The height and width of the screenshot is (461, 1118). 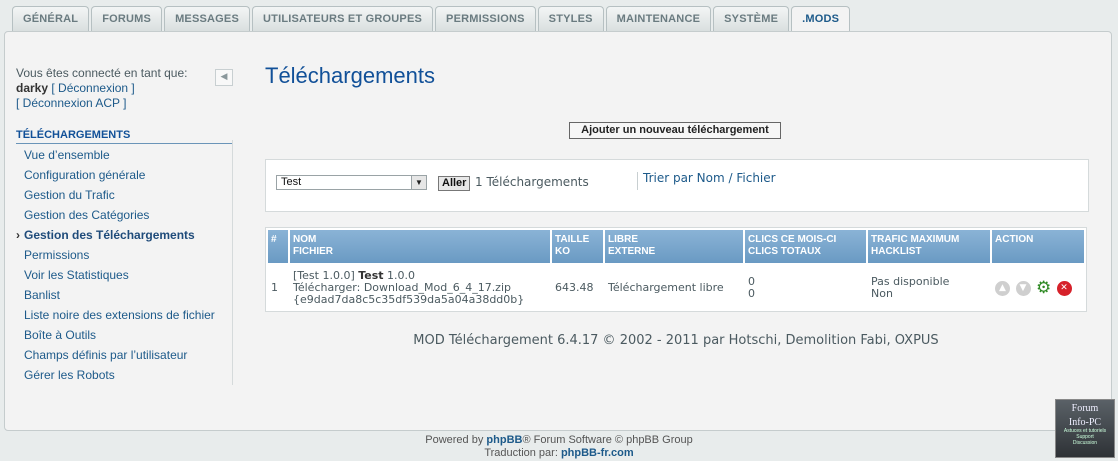 I want to click on download-count: 1 Téléchargements, so click(x=532, y=182).